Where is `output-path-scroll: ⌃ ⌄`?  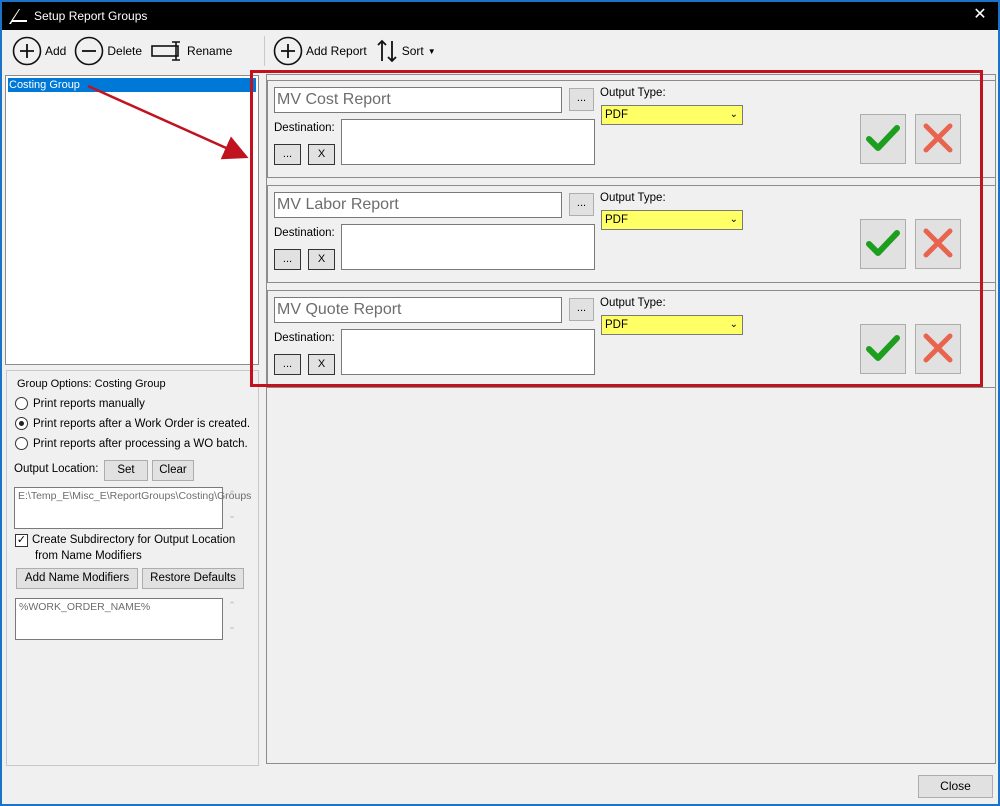
output-path-scroll: ⌃ ⌄ is located at coordinates (232, 505).